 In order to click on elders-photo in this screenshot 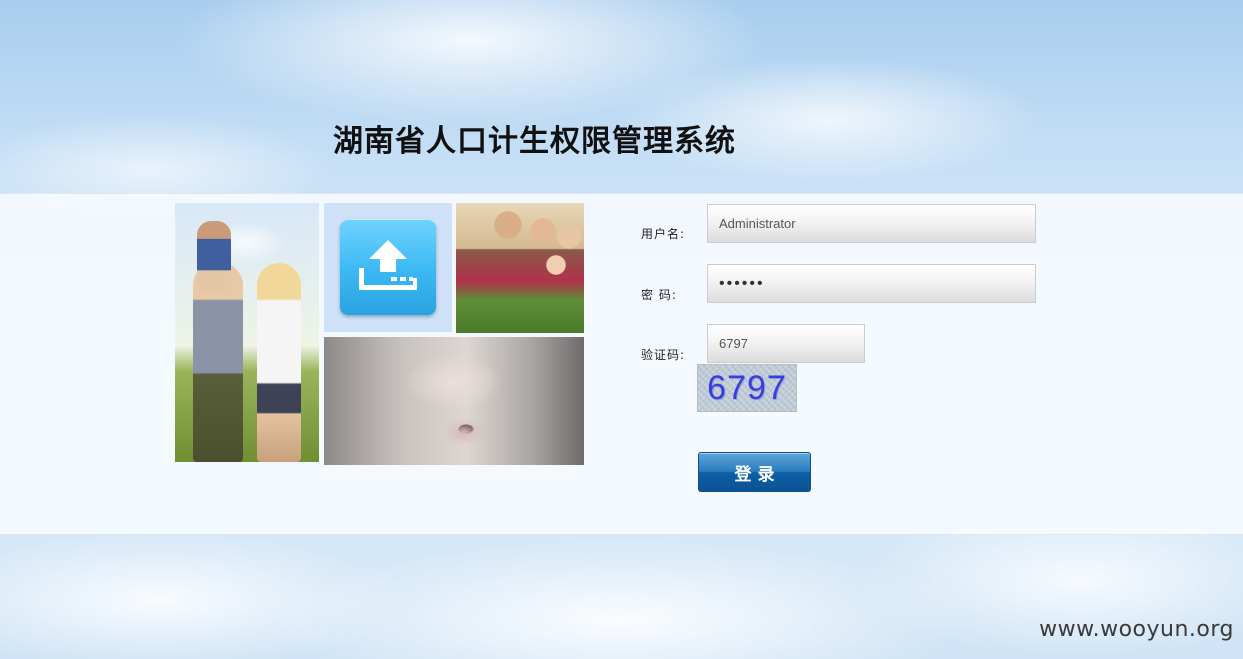, I will do `click(520, 268)`.